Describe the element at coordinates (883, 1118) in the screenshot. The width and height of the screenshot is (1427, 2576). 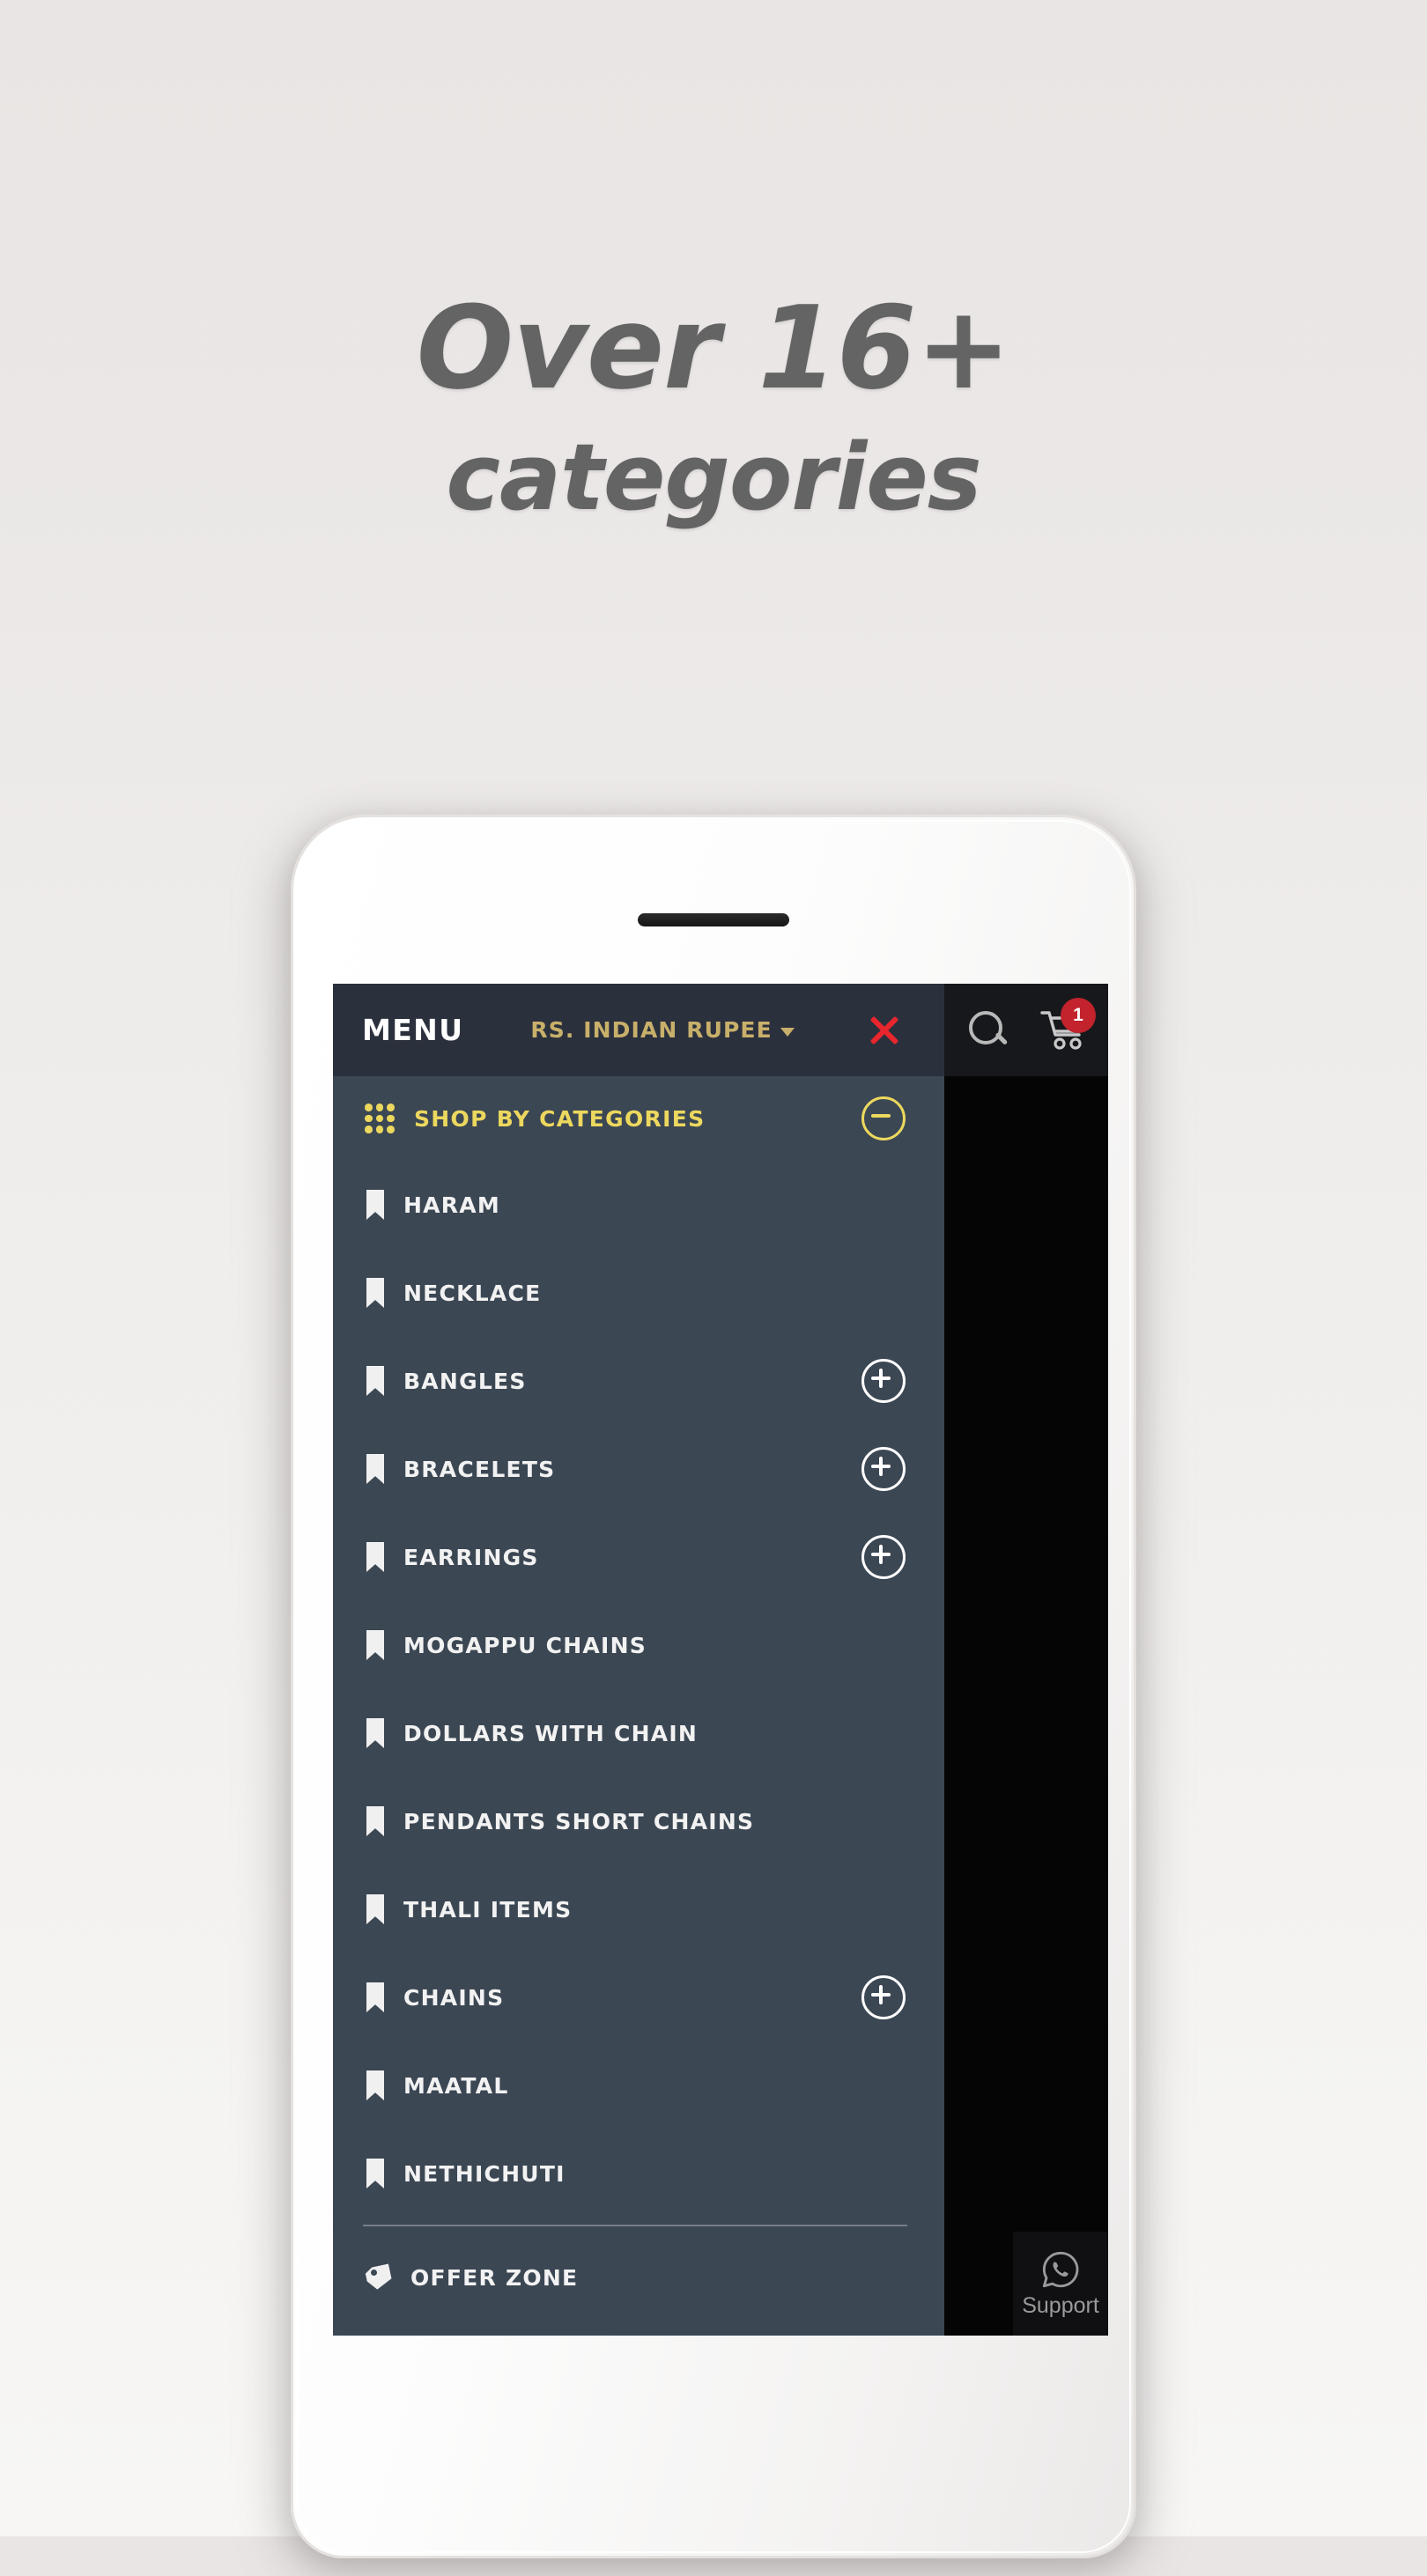
I see `minus-circle-icon` at that location.